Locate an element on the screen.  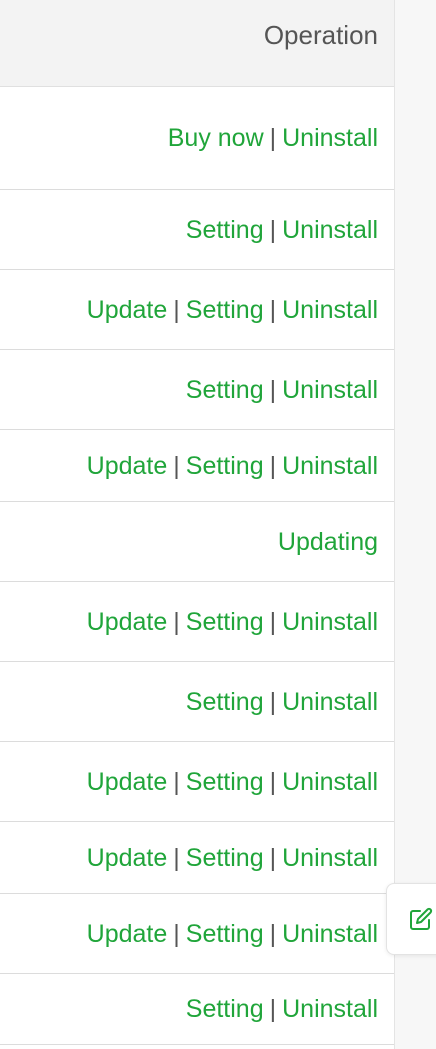
updating-link: Updating is located at coordinates (328, 542).